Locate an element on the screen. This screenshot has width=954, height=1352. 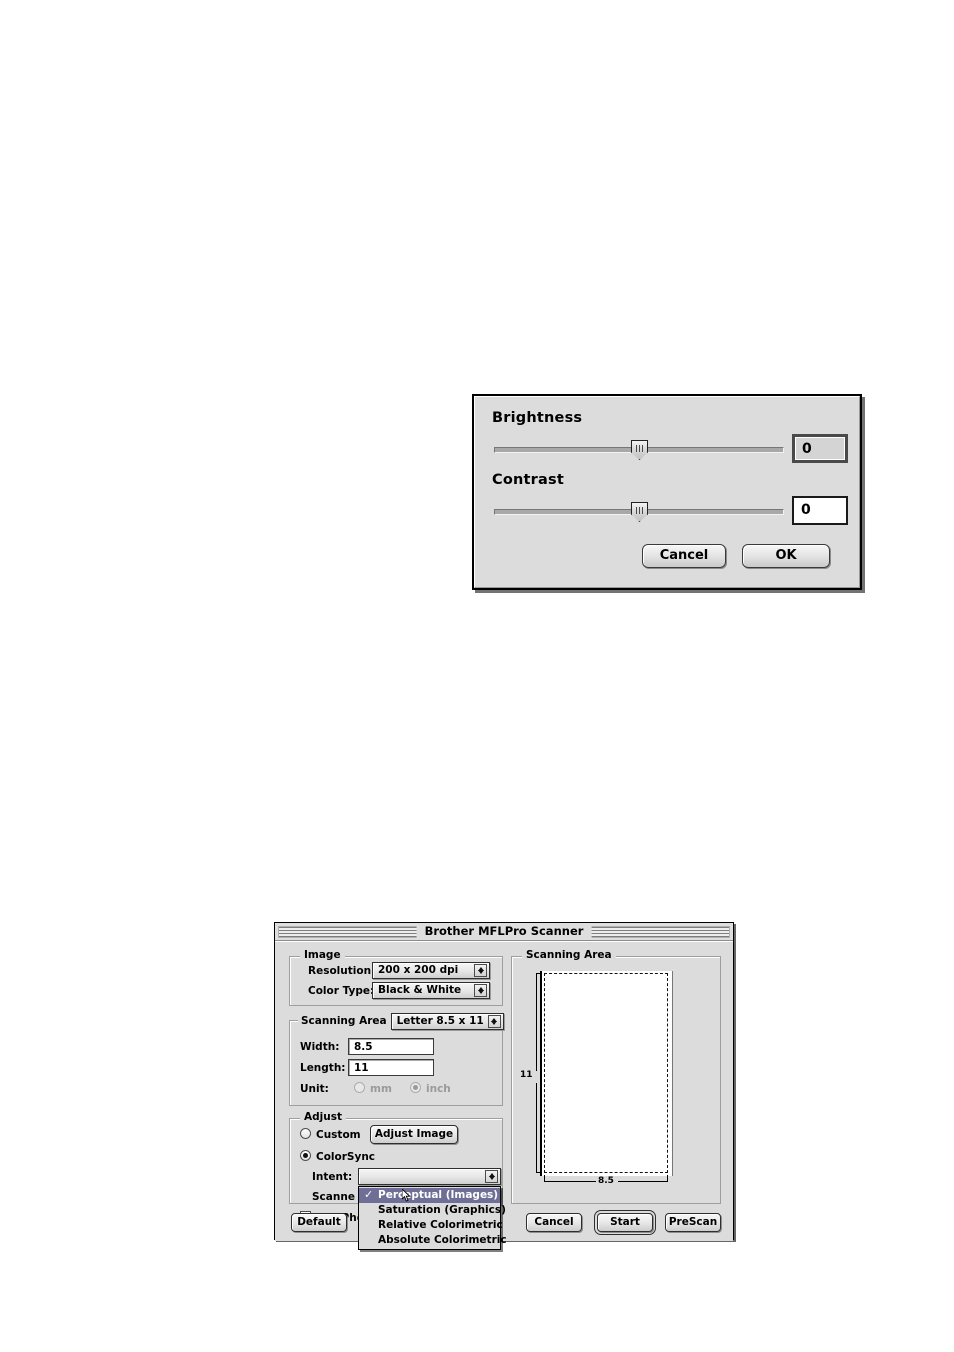
menu-item-absolute-colorimetric: Absolute Colorimetric is located at coordinates (433, 1240).